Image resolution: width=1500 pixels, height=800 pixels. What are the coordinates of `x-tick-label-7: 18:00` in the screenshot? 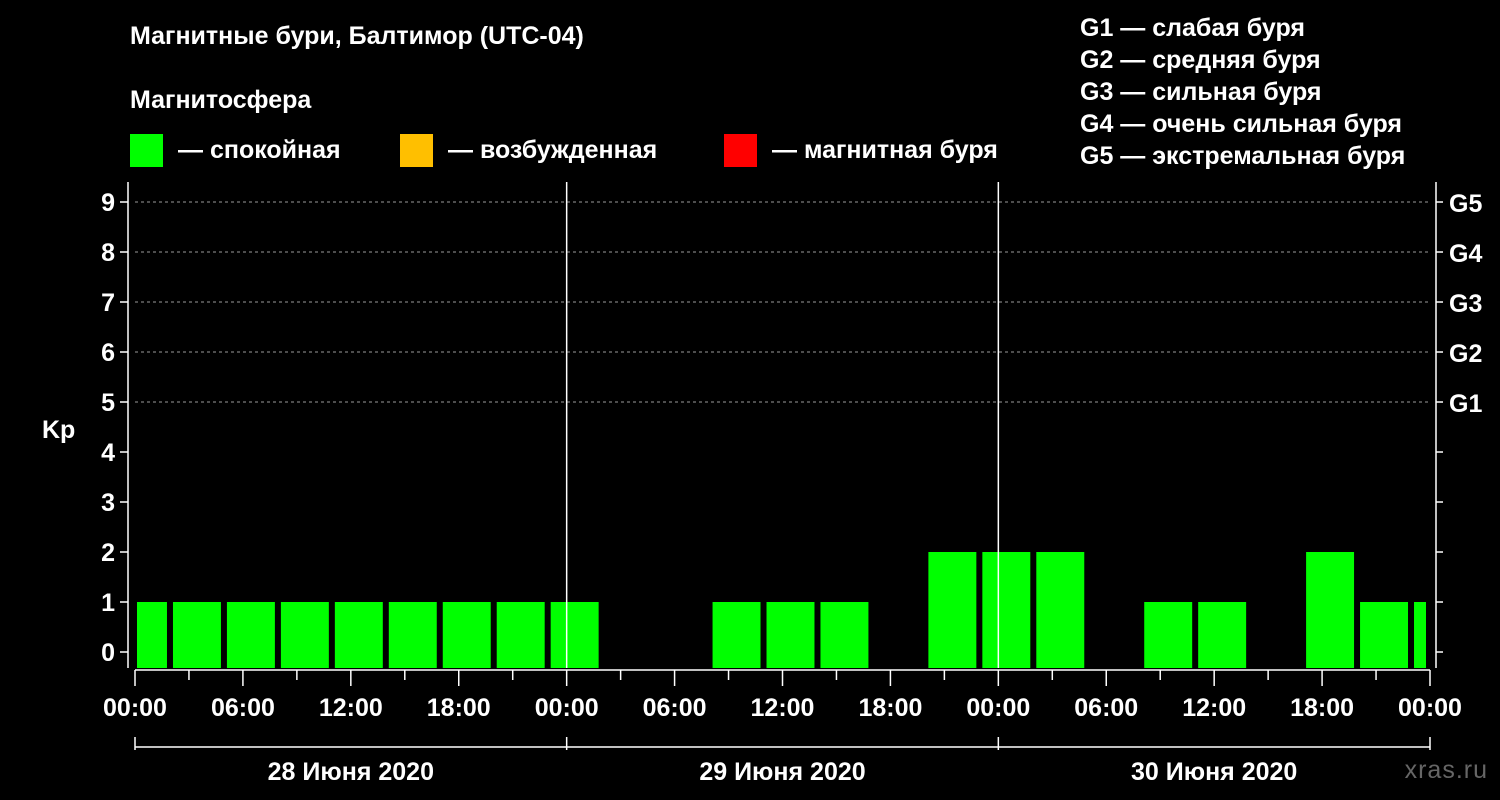 It's located at (890, 708).